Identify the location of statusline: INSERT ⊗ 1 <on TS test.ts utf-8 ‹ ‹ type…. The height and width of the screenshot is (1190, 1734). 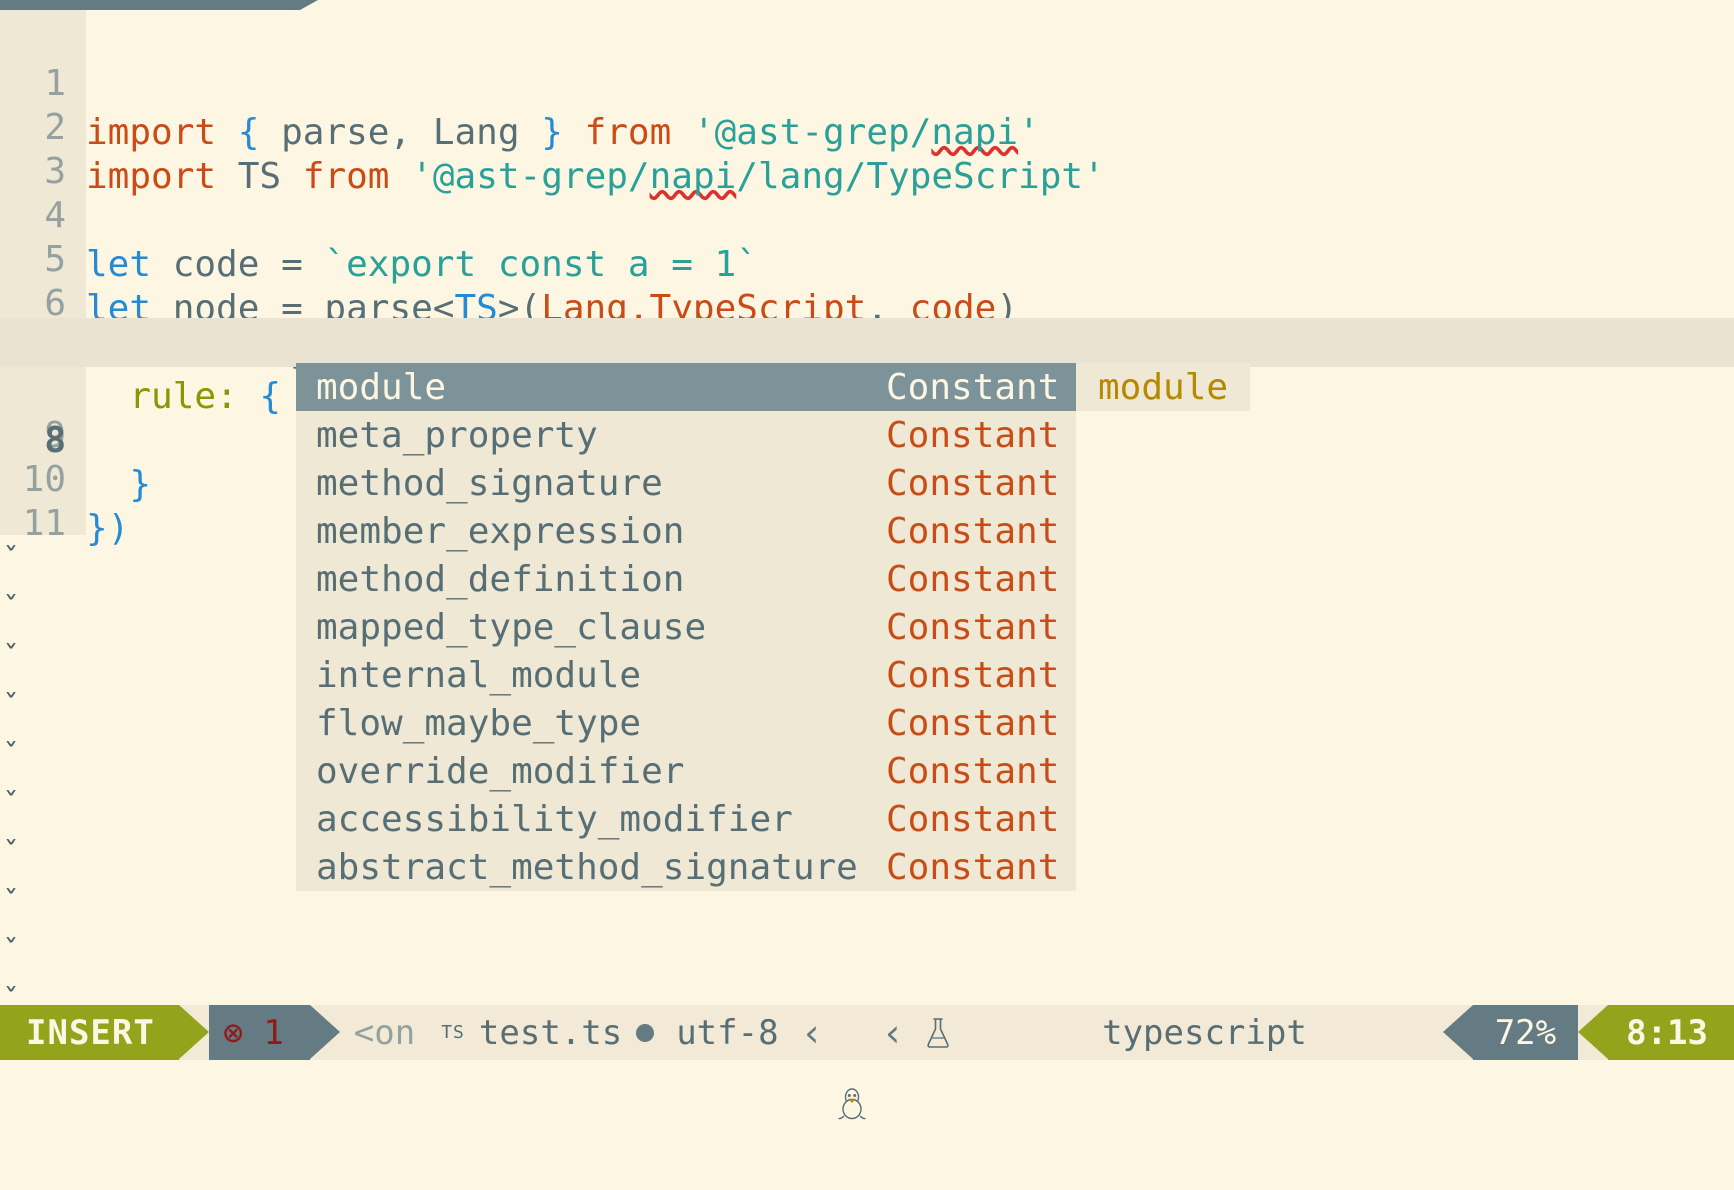
(867, 1062).